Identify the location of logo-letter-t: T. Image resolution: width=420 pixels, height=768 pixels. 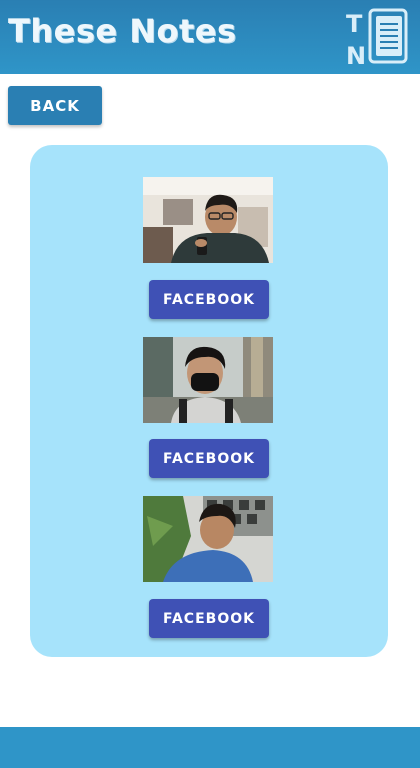
(354, 24).